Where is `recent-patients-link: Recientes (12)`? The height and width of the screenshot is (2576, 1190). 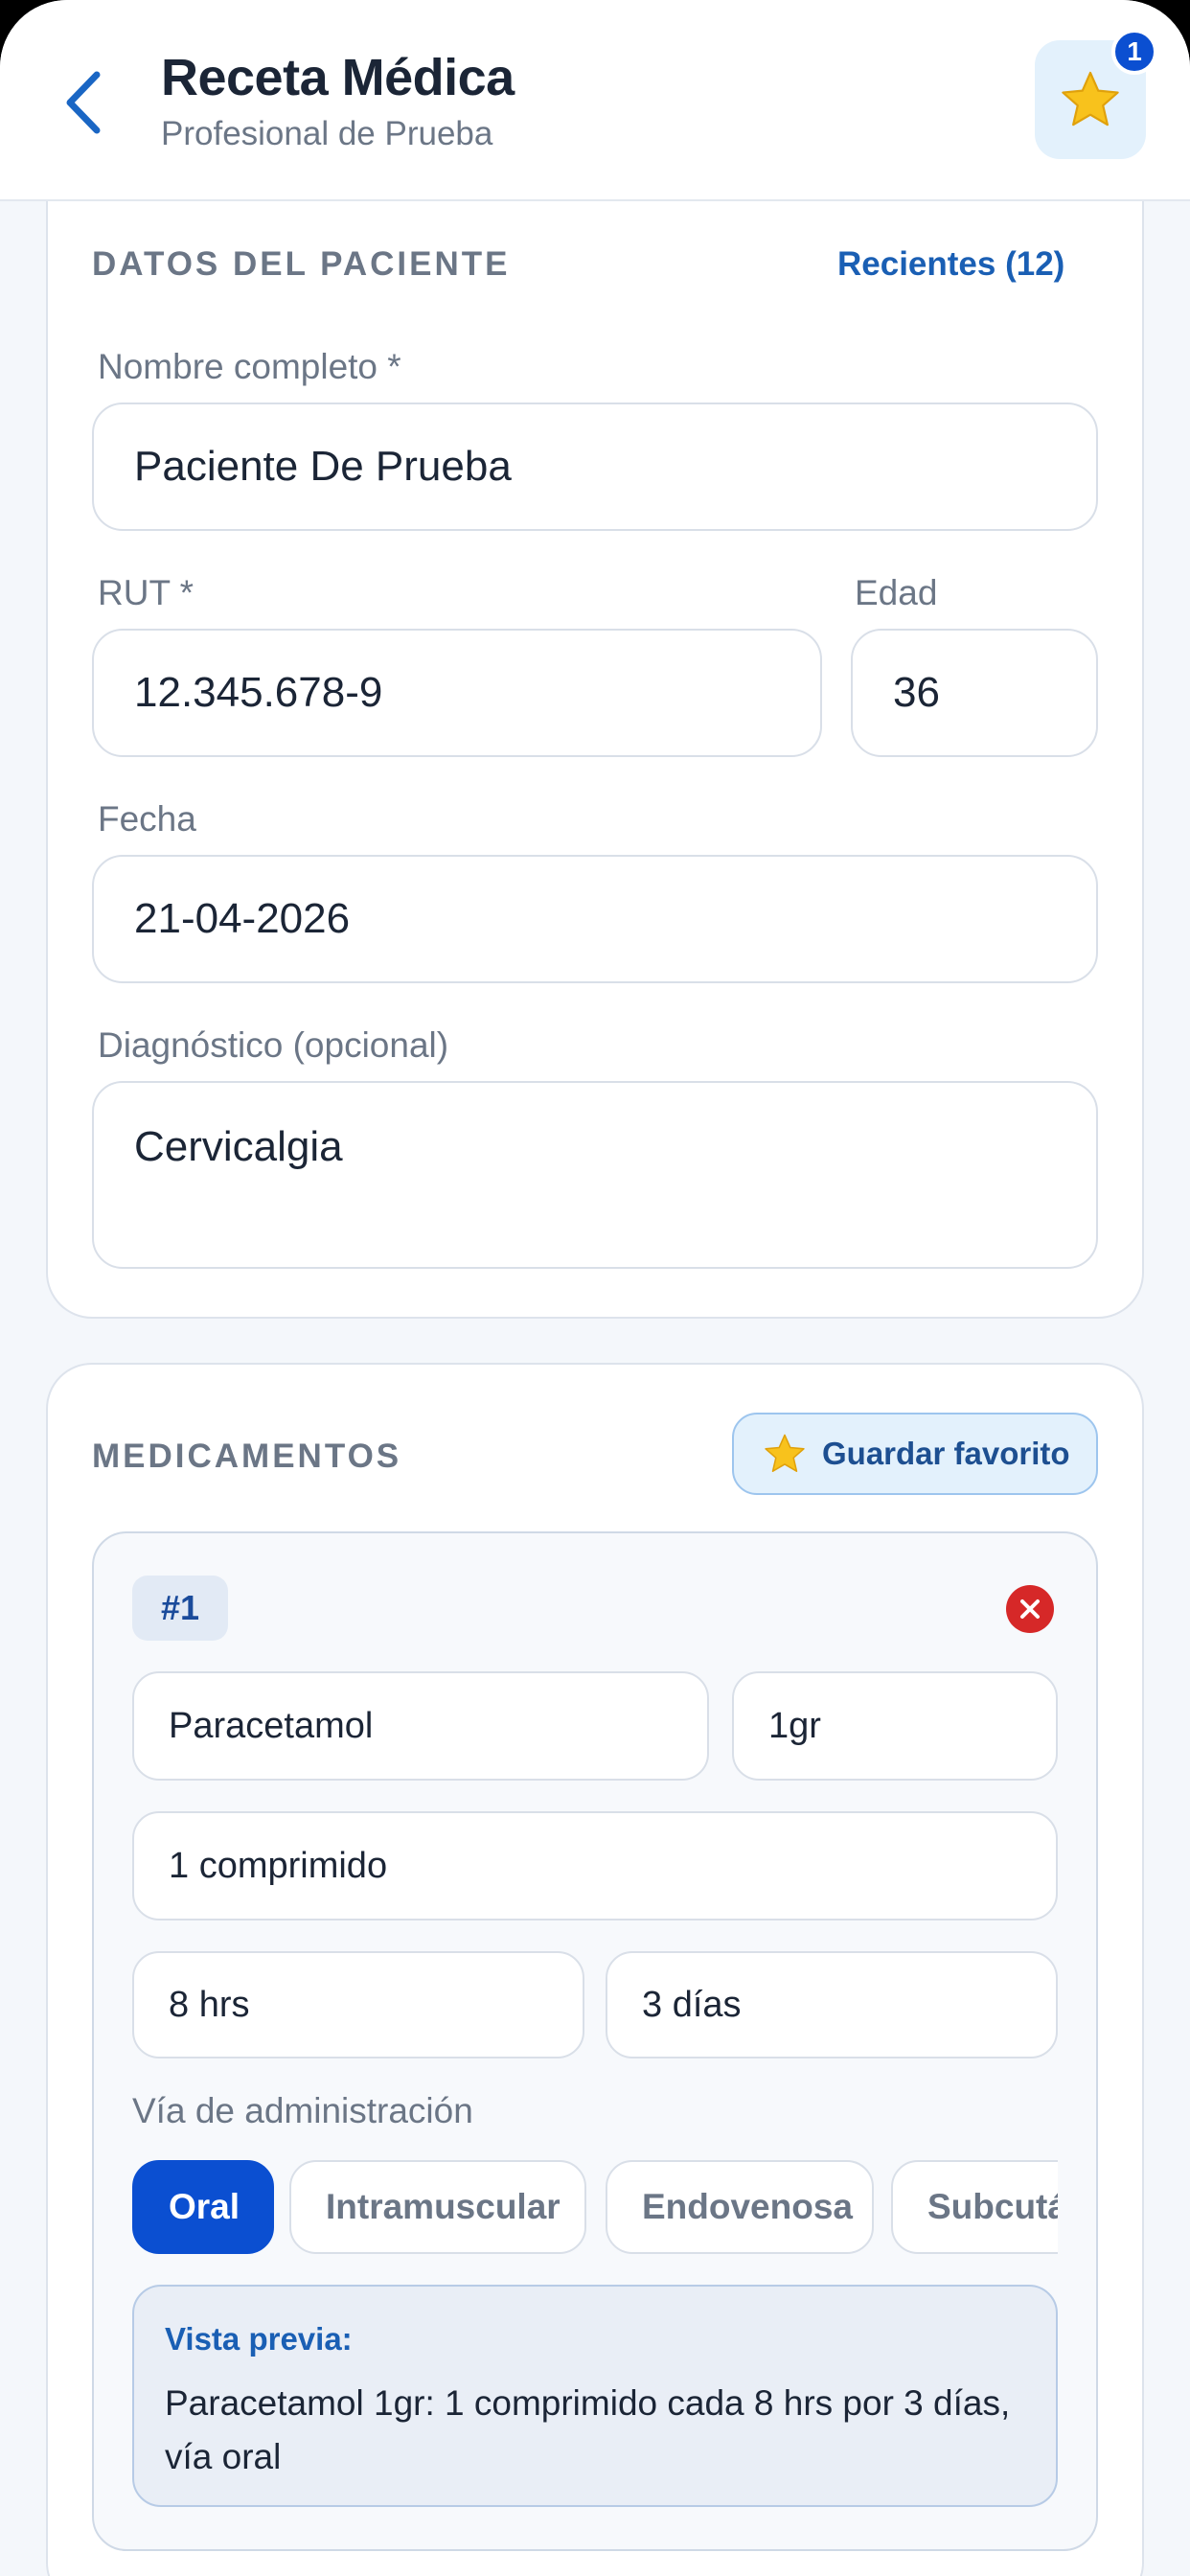 recent-patients-link: Recientes (12) is located at coordinates (951, 264).